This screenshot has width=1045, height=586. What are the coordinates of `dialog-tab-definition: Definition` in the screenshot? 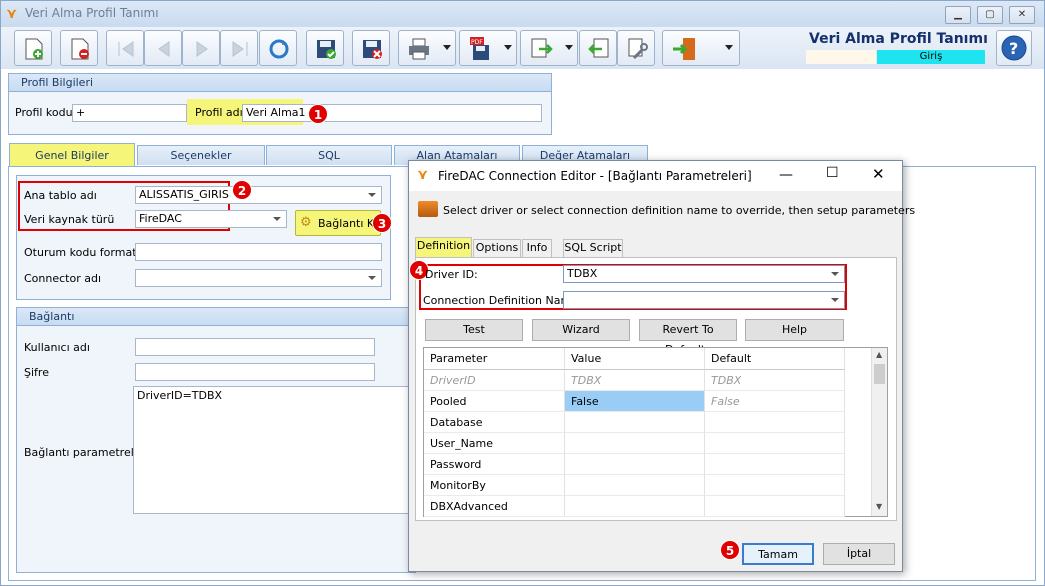 It's located at (443, 247).